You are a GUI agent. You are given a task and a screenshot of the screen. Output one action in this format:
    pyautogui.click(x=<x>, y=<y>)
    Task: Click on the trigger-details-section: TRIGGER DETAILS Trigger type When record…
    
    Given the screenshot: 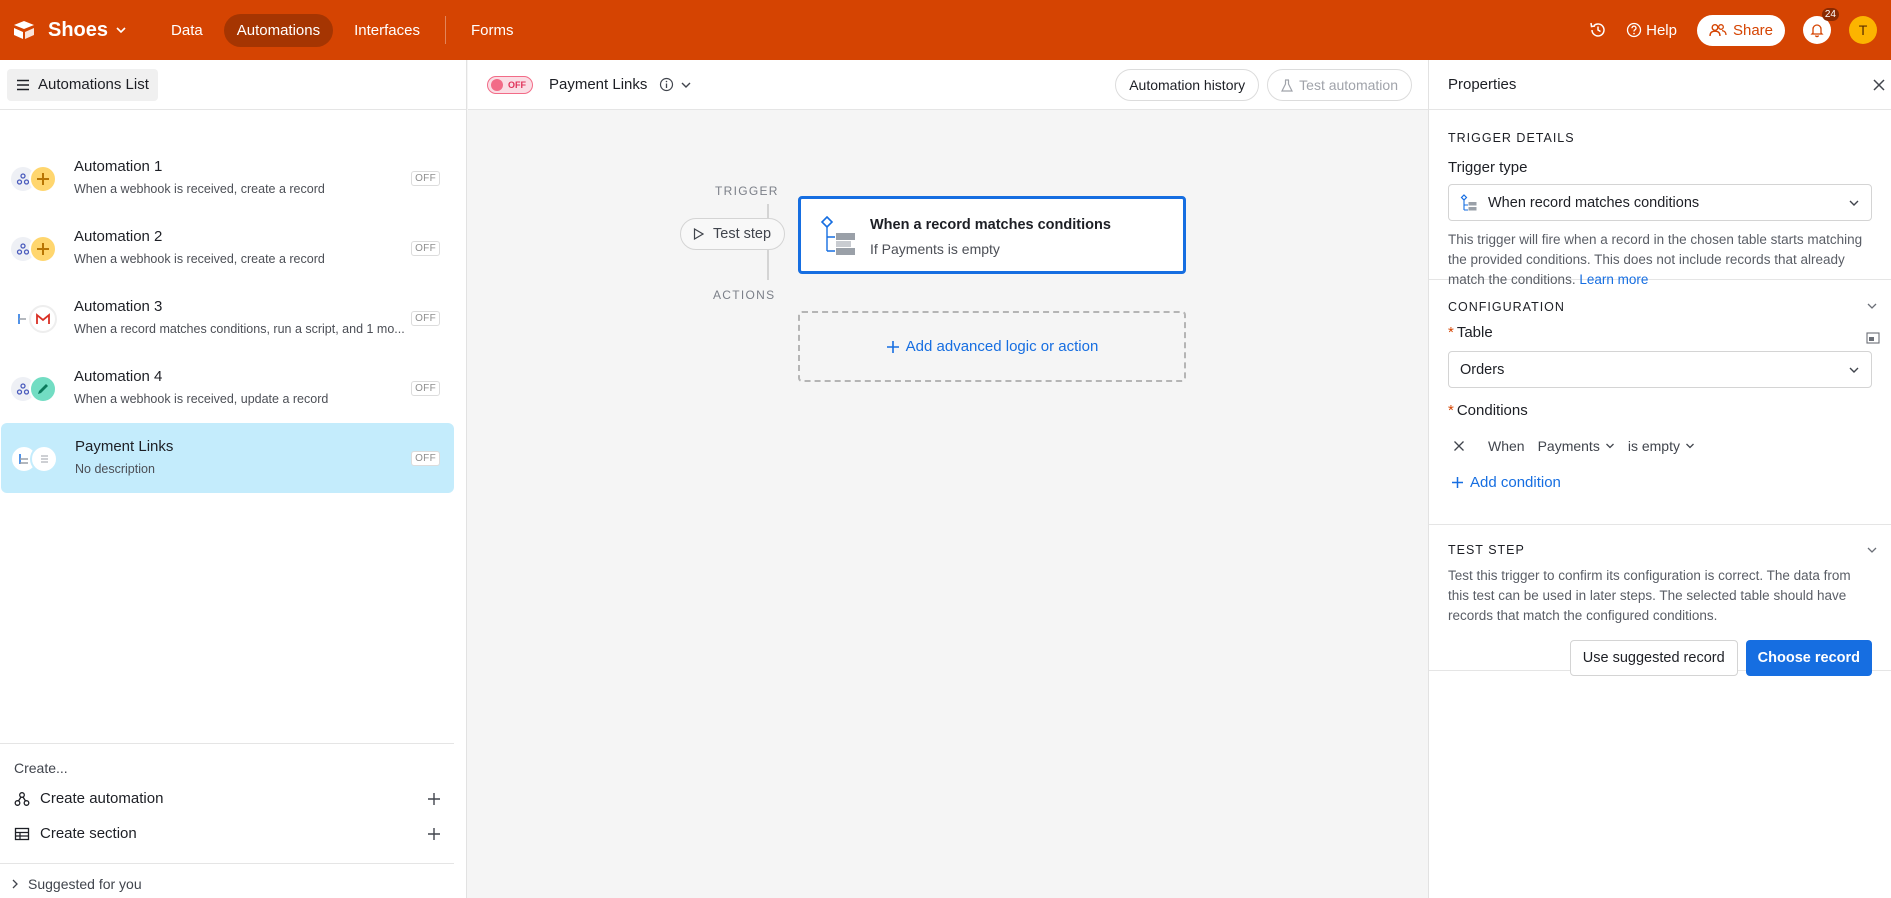 What is the action you would take?
    pyautogui.click(x=1660, y=198)
    